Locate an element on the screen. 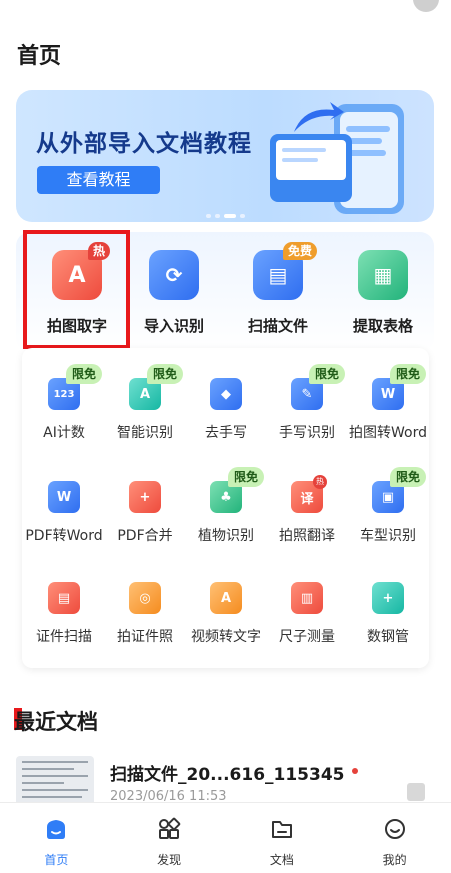 The width and height of the screenshot is (451, 873). smart-recognize-icon: A 限免 is located at coordinates (156, 387).